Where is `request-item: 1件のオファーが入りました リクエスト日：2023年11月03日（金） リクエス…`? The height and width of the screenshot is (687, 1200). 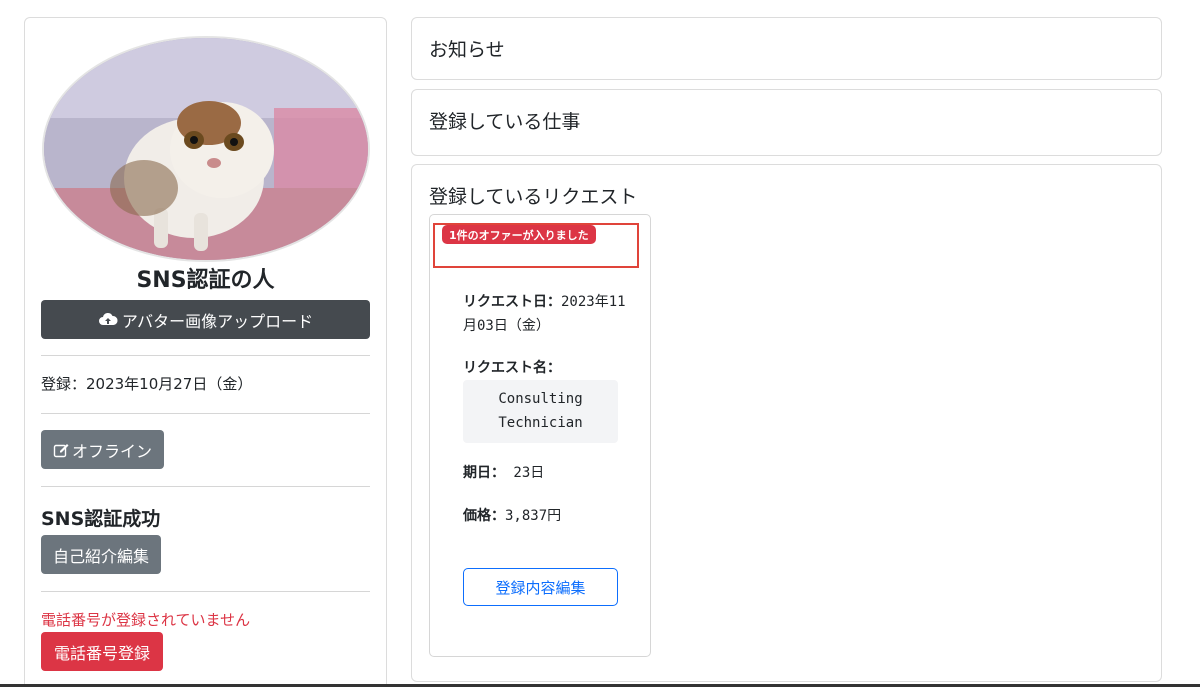
request-item: 1件のオファーが入りました リクエスト日：2023年11月03日（金） リクエス… is located at coordinates (540, 435).